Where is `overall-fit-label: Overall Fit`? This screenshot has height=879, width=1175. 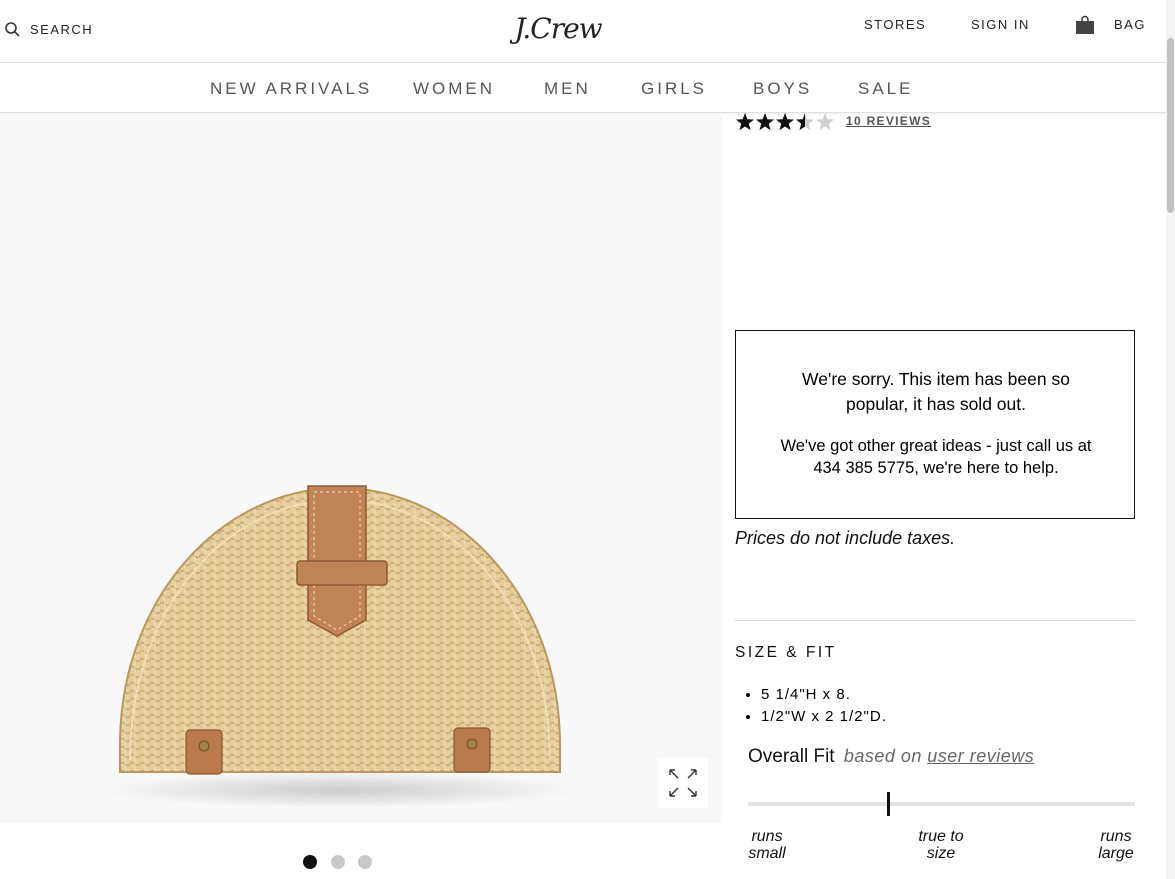 overall-fit-label: Overall Fit is located at coordinates (791, 756).